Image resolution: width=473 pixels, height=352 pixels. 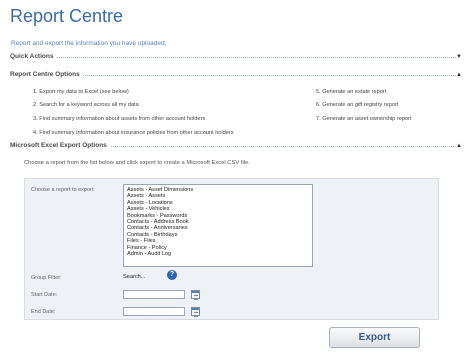 I want to click on page-title: Report Centre, so click(x=67, y=16).